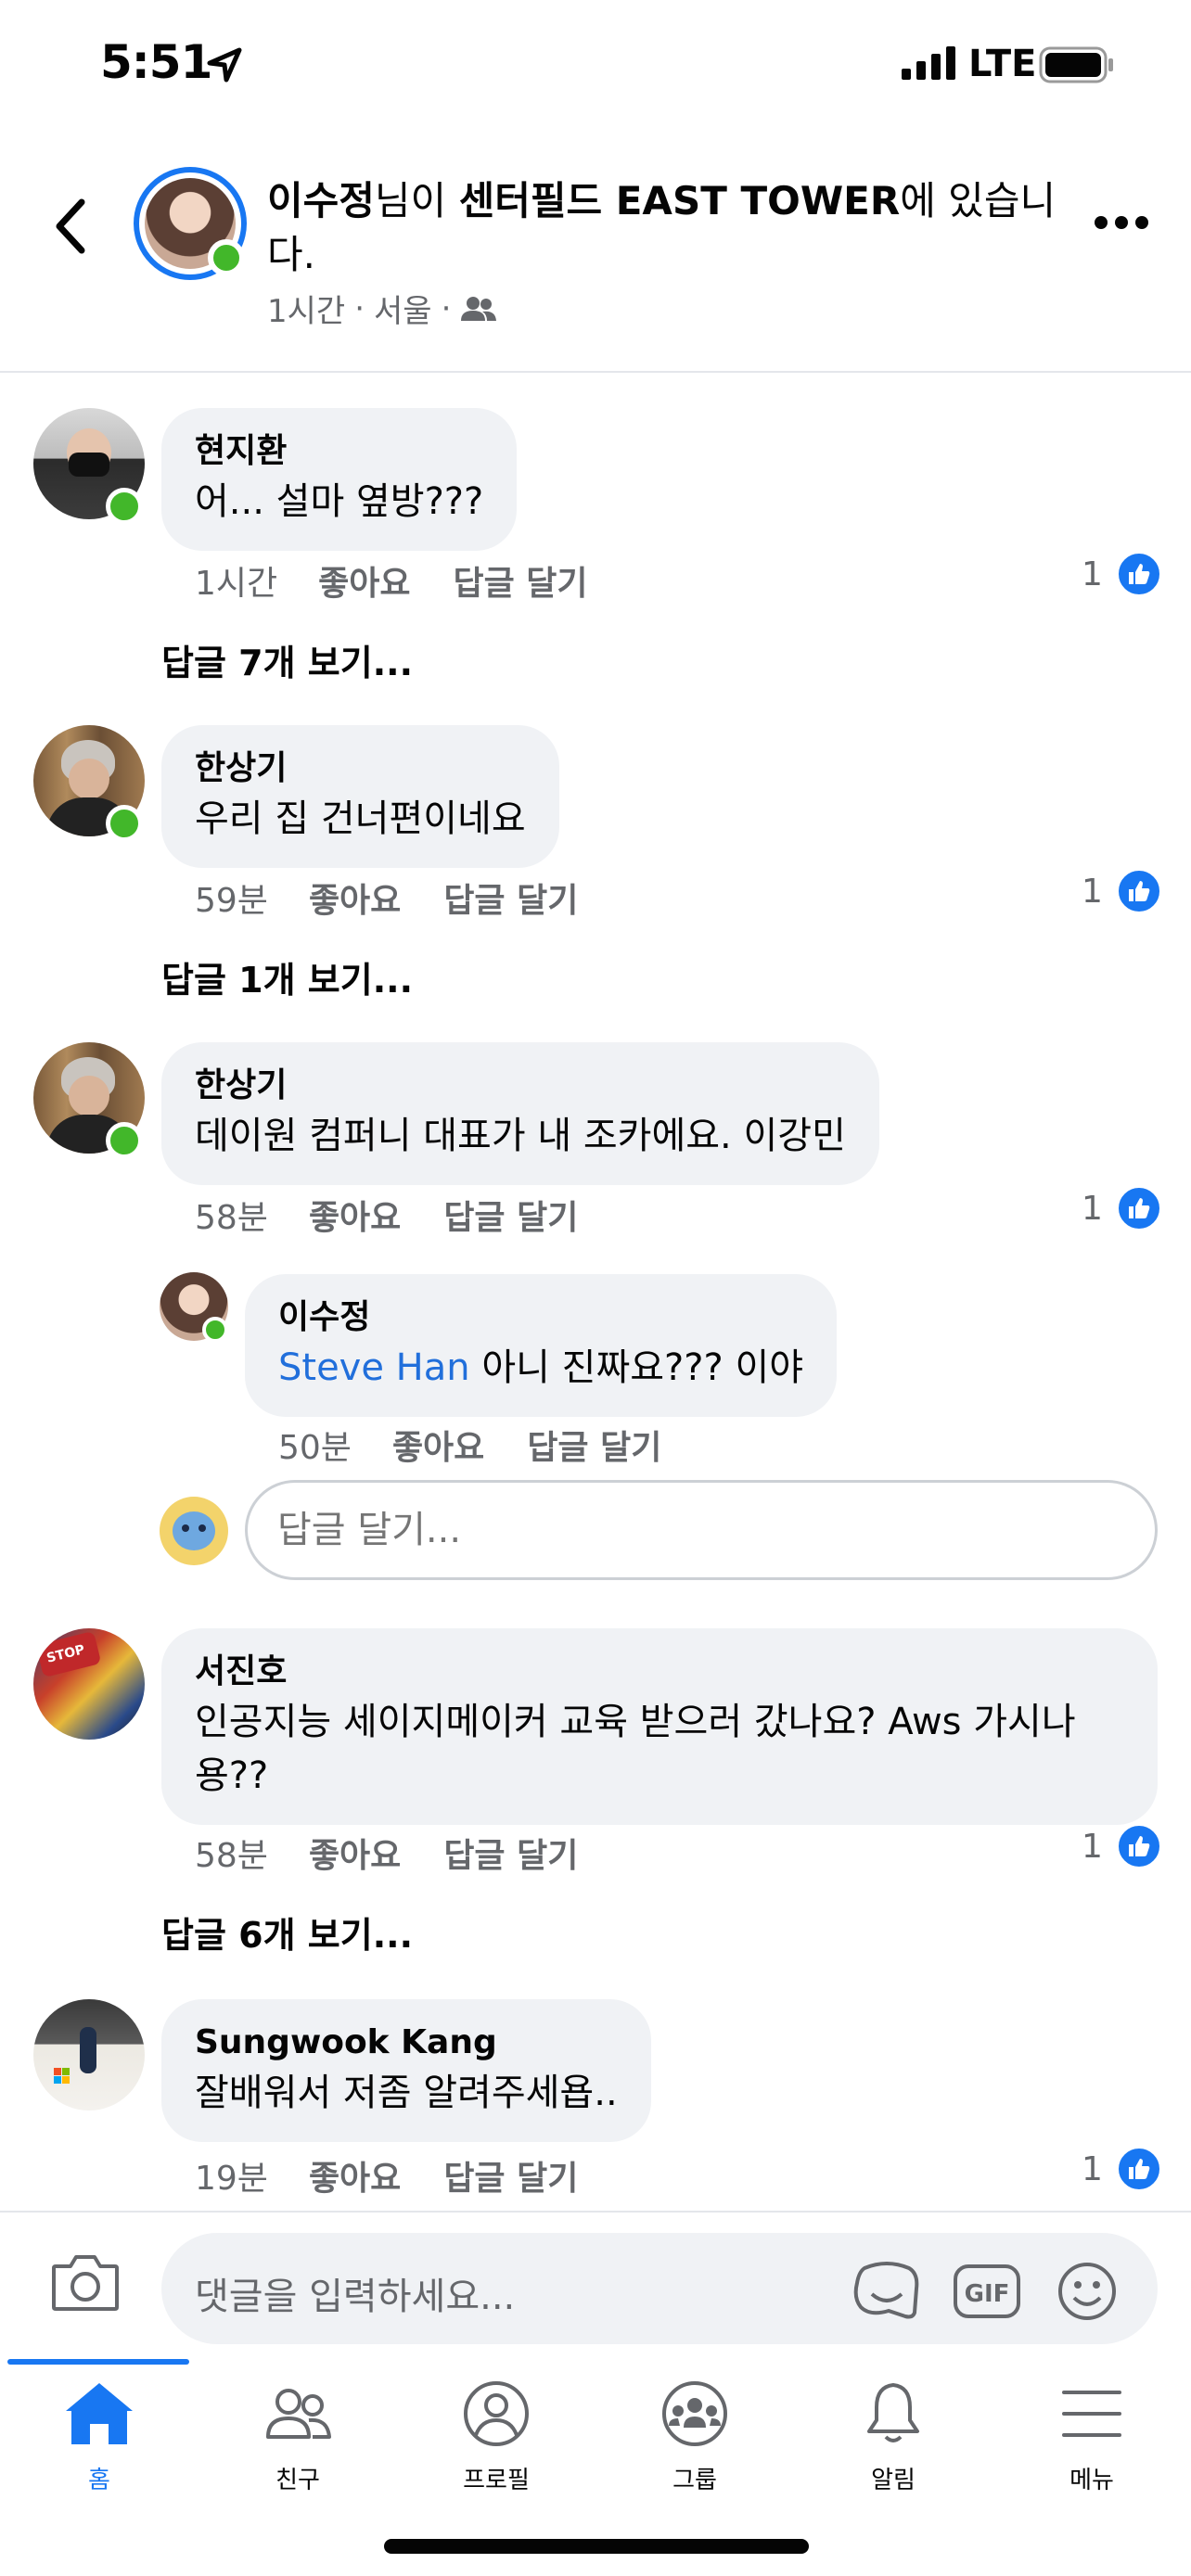 The width and height of the screenshot is (1191, 2576). I want to click on status-bar: 5:51 LTE, so click(595, 65).